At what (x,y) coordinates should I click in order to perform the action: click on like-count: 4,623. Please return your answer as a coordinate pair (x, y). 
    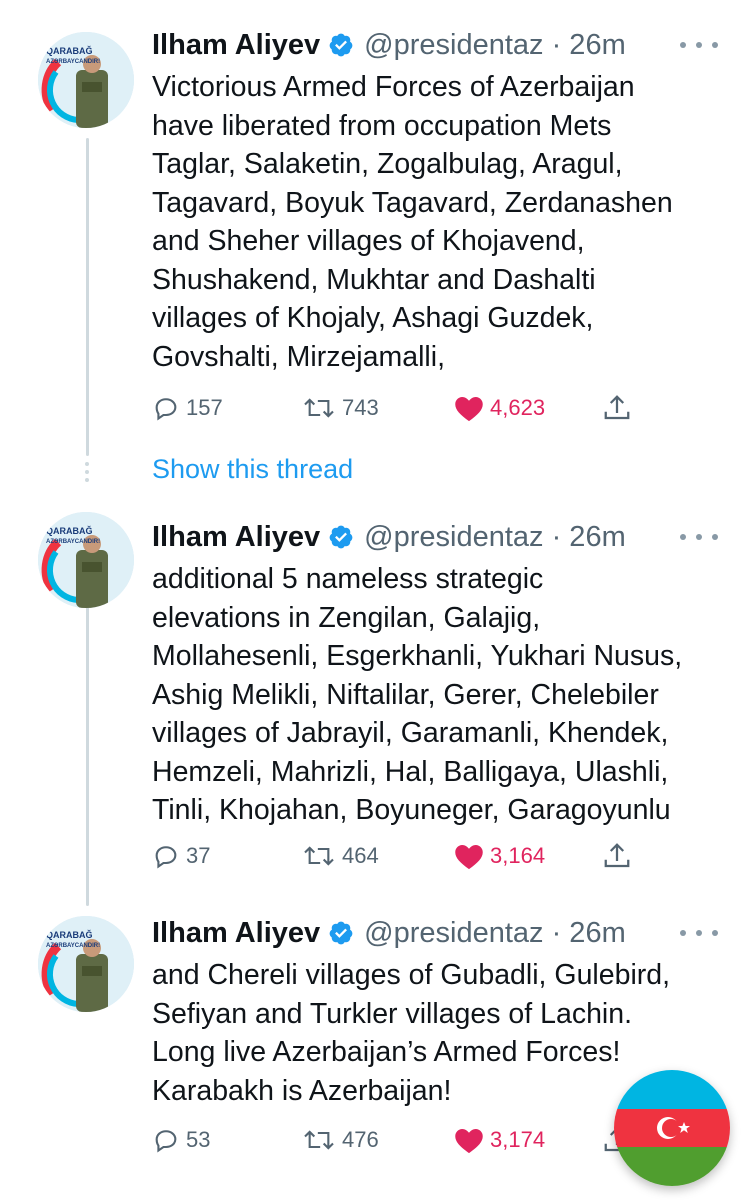
    Looking at the image, I should click on (518, 407).